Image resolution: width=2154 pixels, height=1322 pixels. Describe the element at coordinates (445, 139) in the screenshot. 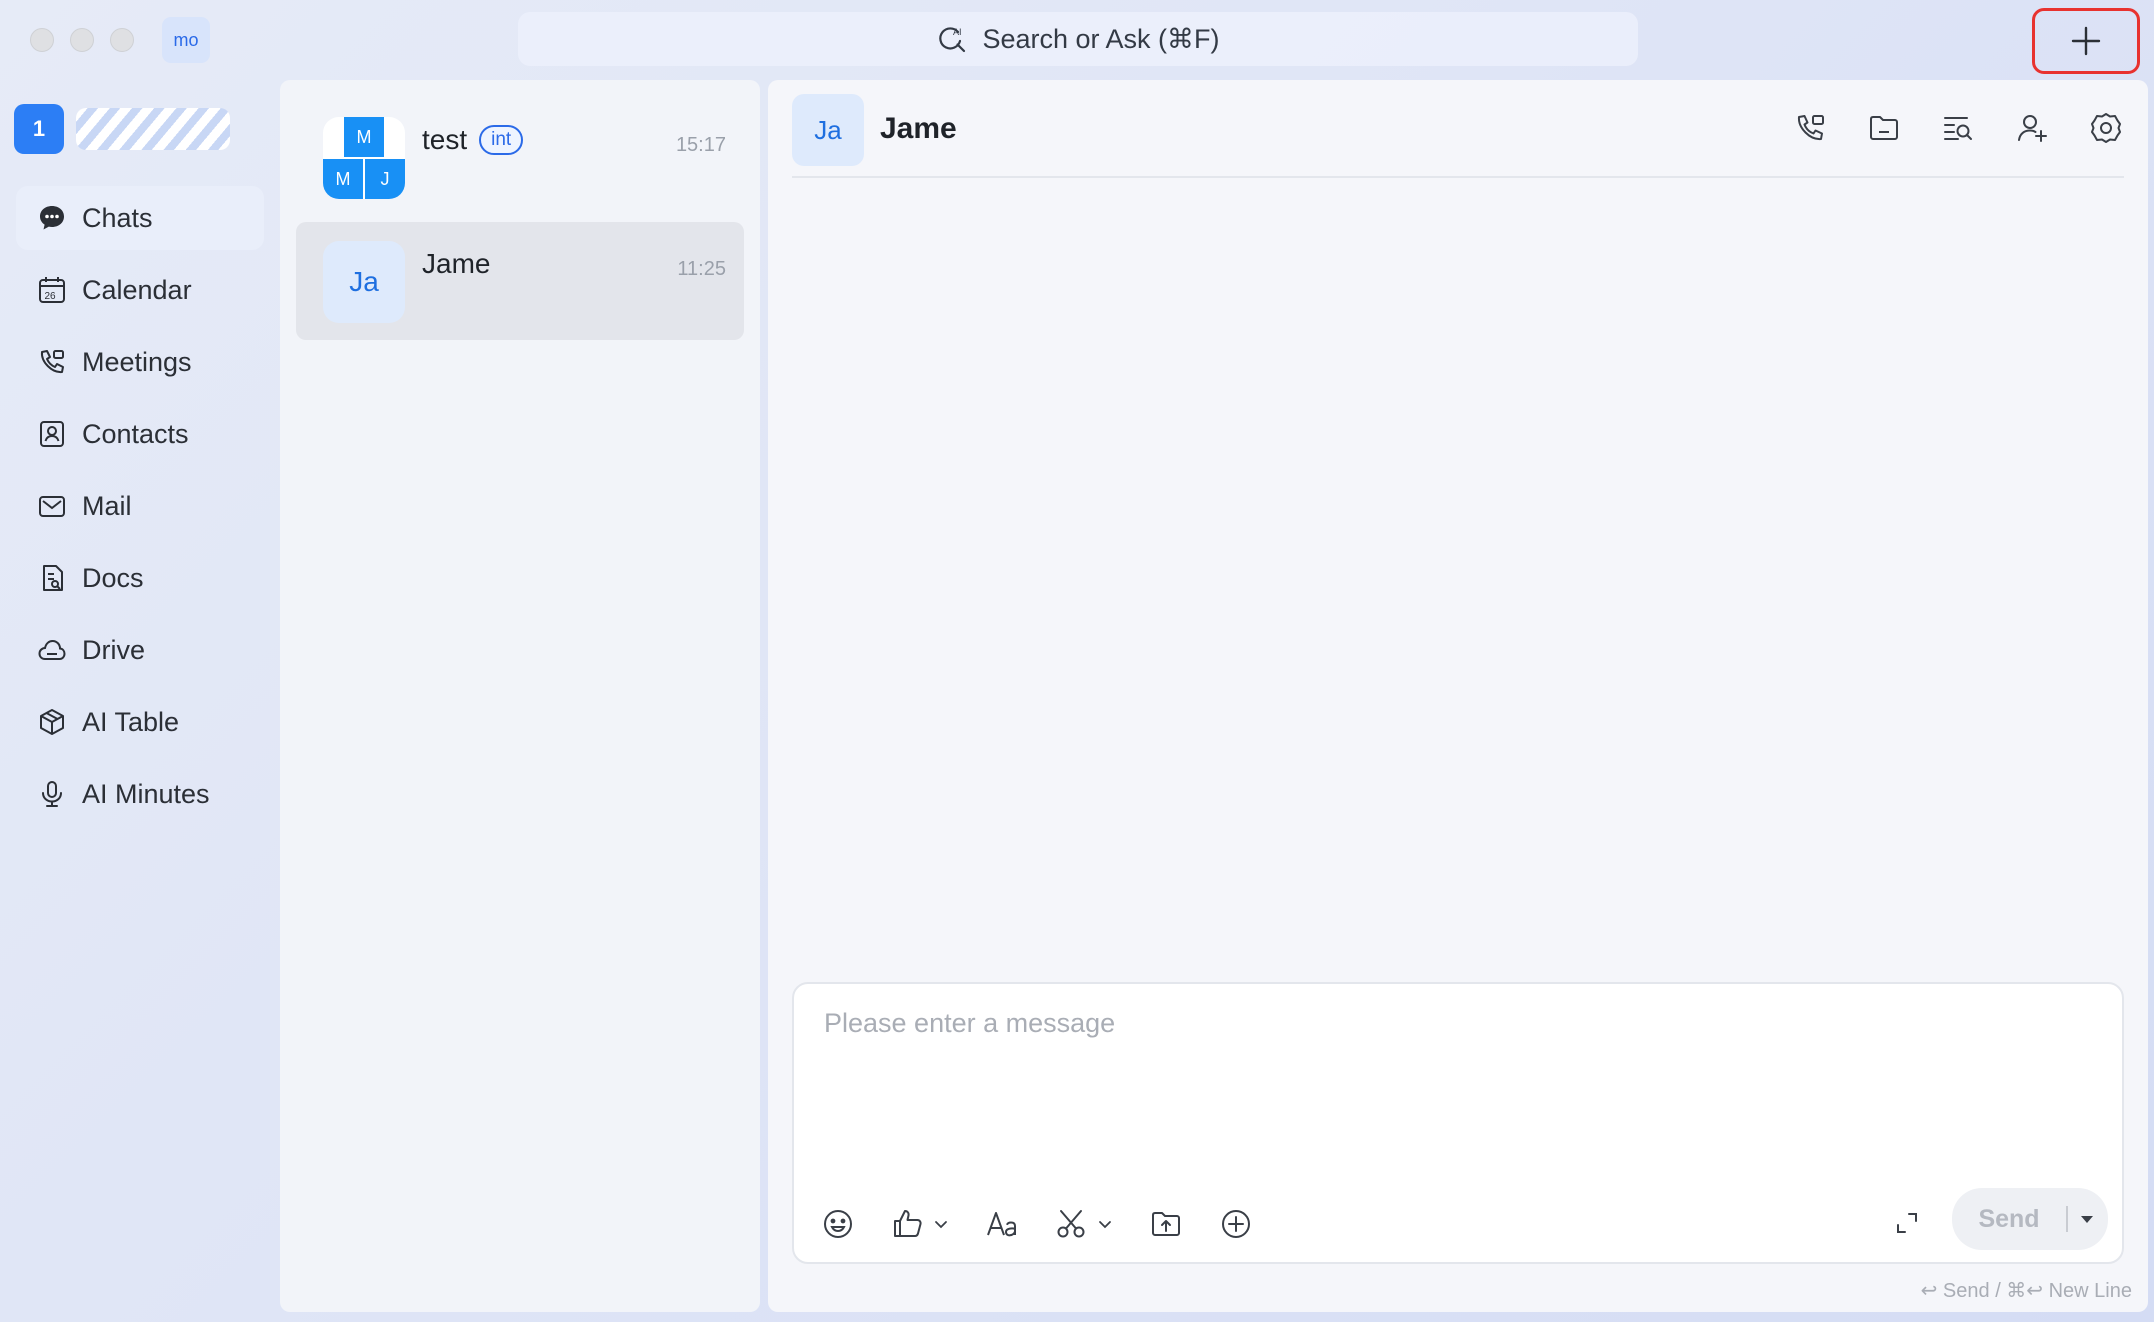

I see `chat-name-text: test` at that location.